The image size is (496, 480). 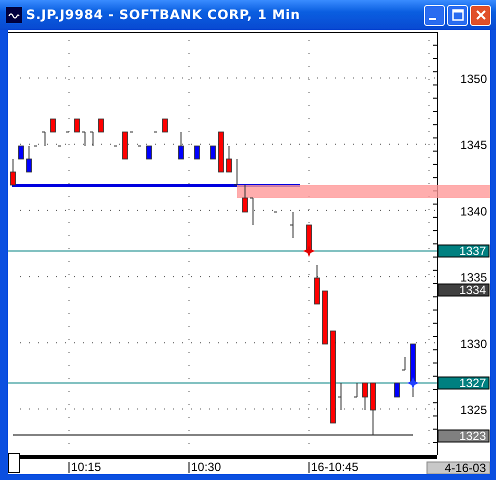 What do you see at coordinates (334, 467) in the screenshot?
I see `time-label: 16-10:45` at bounding box center [334, 467].